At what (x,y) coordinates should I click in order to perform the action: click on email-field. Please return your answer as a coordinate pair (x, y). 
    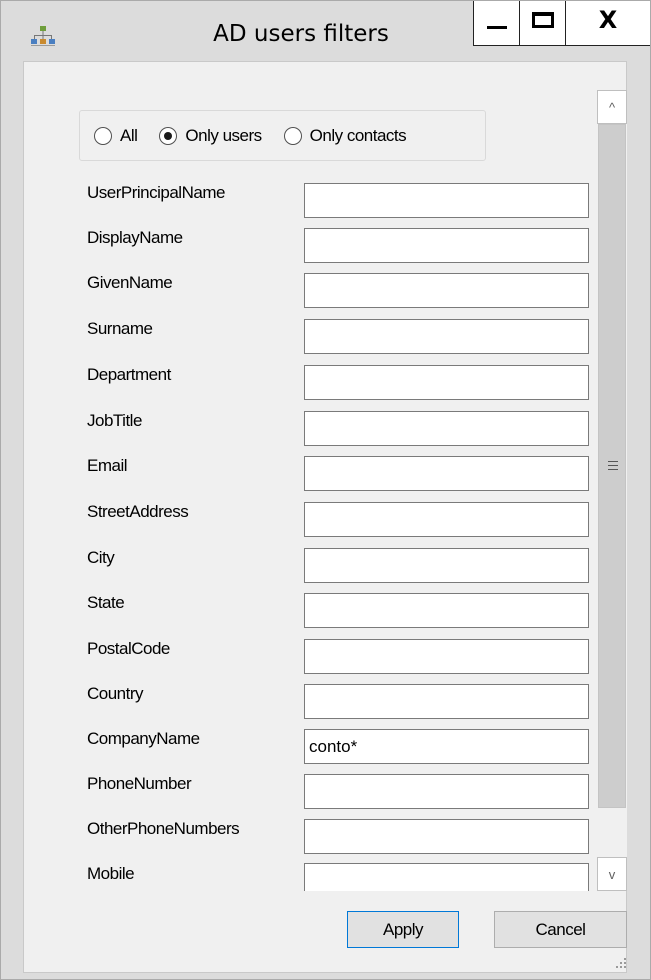
    Looking at the image, I should click on (446, 473).